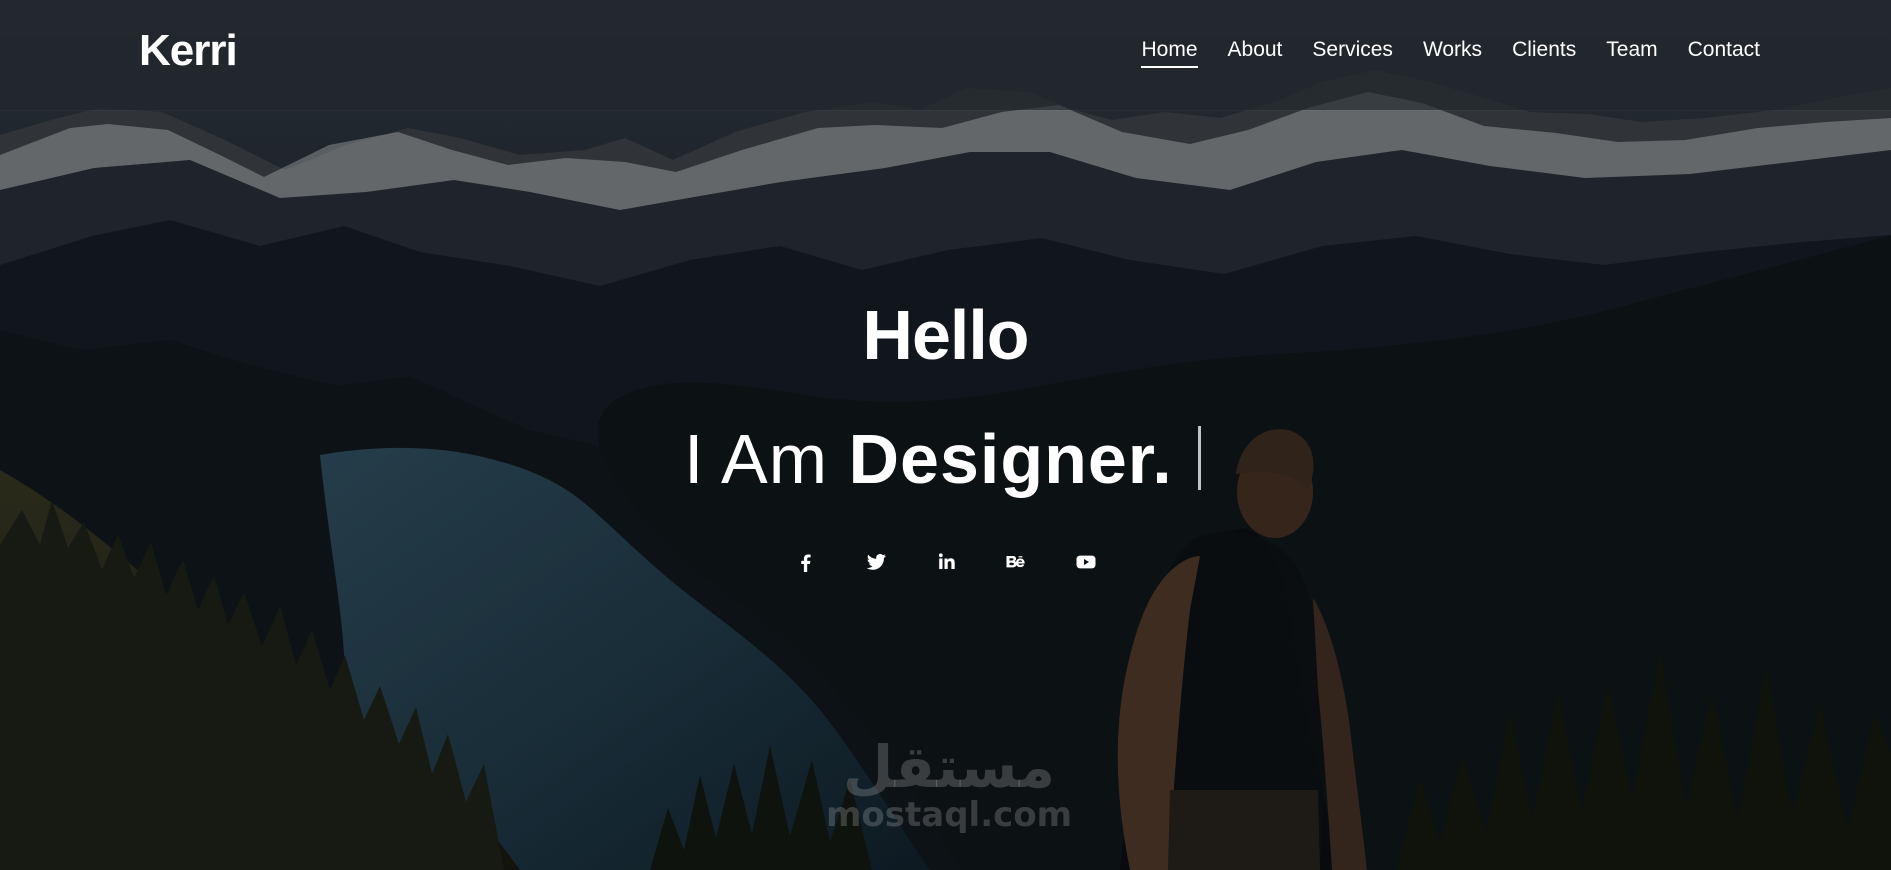 The image size is (1891, 870). Describe the element at coordinates (188, 51) in the screenshot. I see `site-logo: Kerri` at that location.